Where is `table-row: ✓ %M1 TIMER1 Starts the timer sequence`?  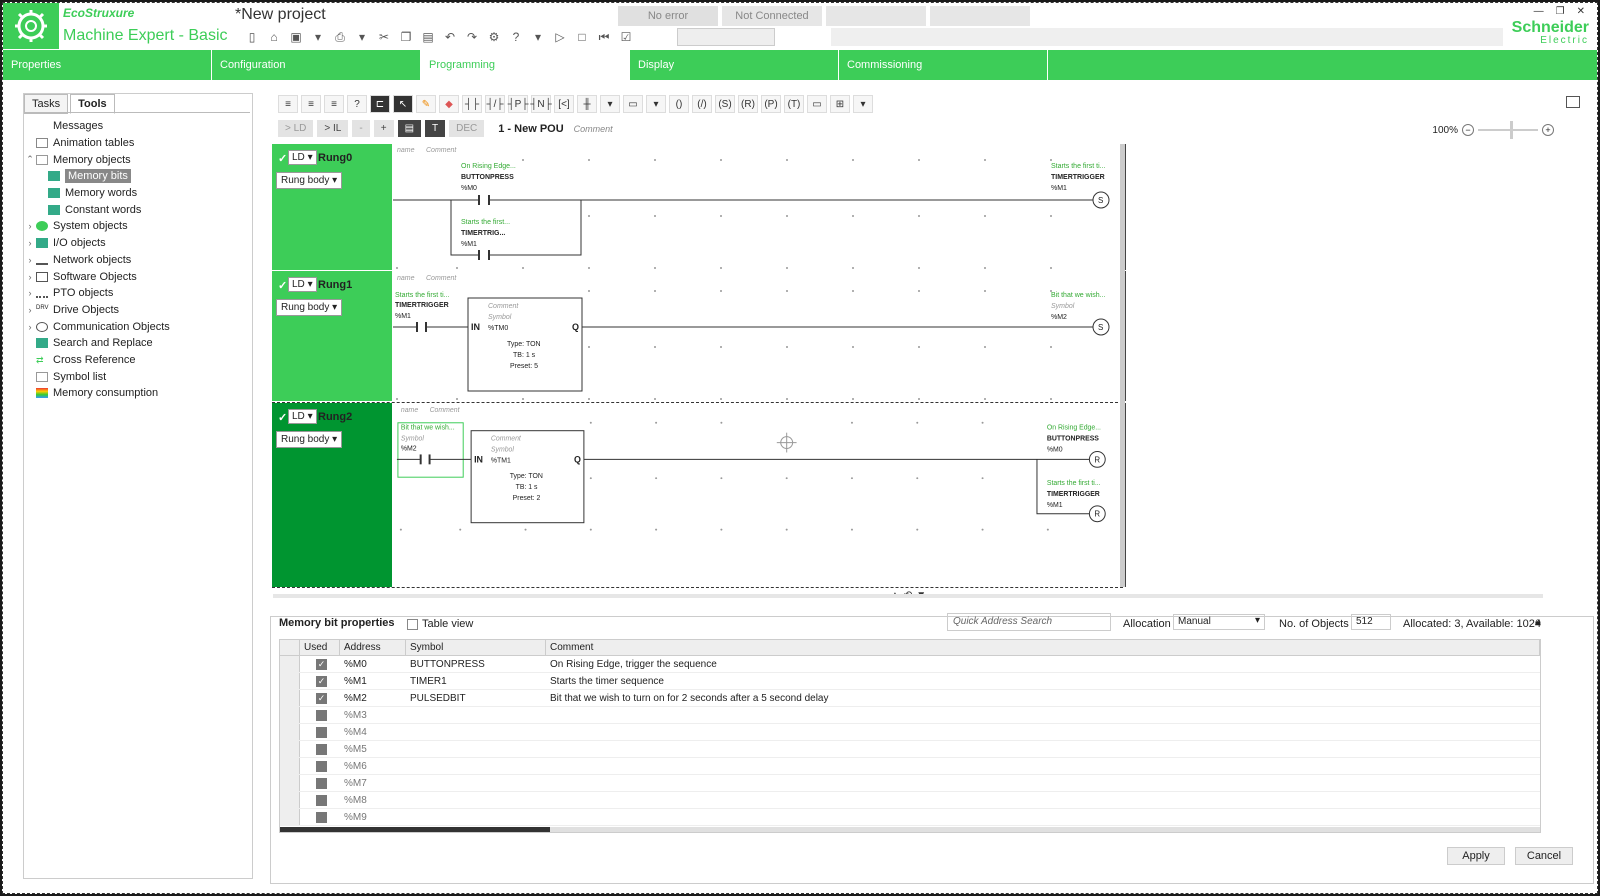 table-row: ✓ %M1 TIMER1 Starts the timer sequence is located at coordinates (910, 681).